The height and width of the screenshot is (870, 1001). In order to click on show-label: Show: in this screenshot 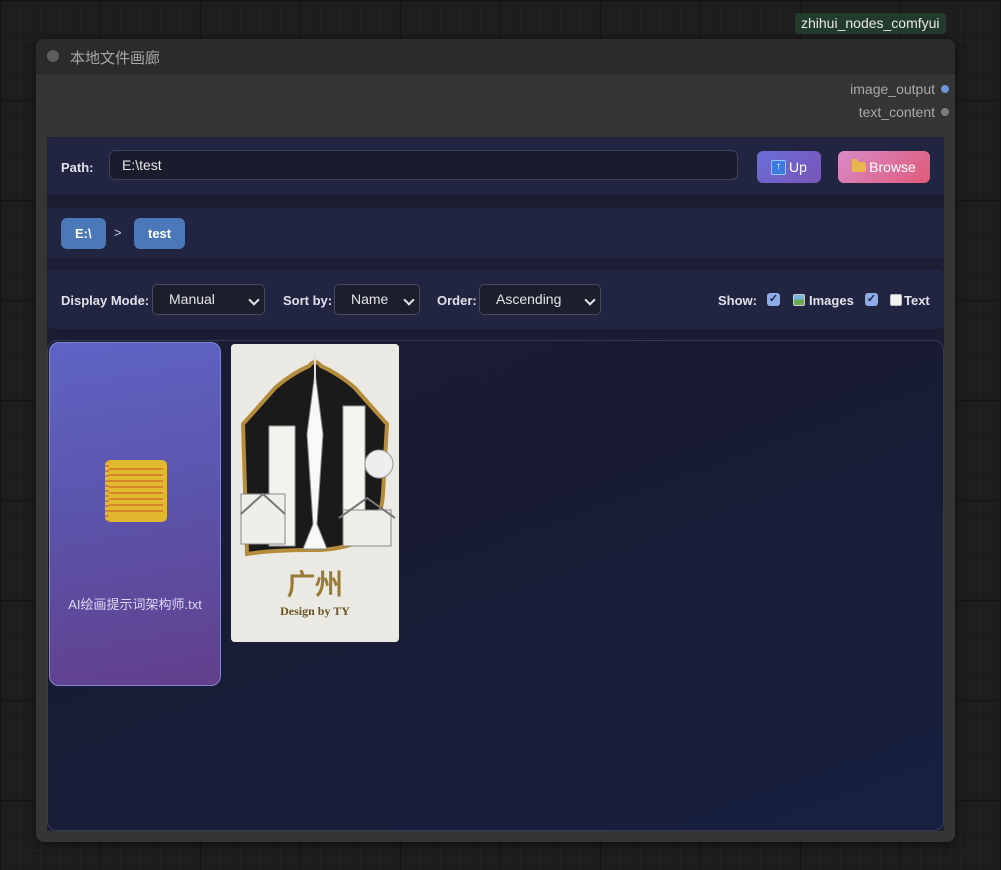, I will do `click(737, 300)`.